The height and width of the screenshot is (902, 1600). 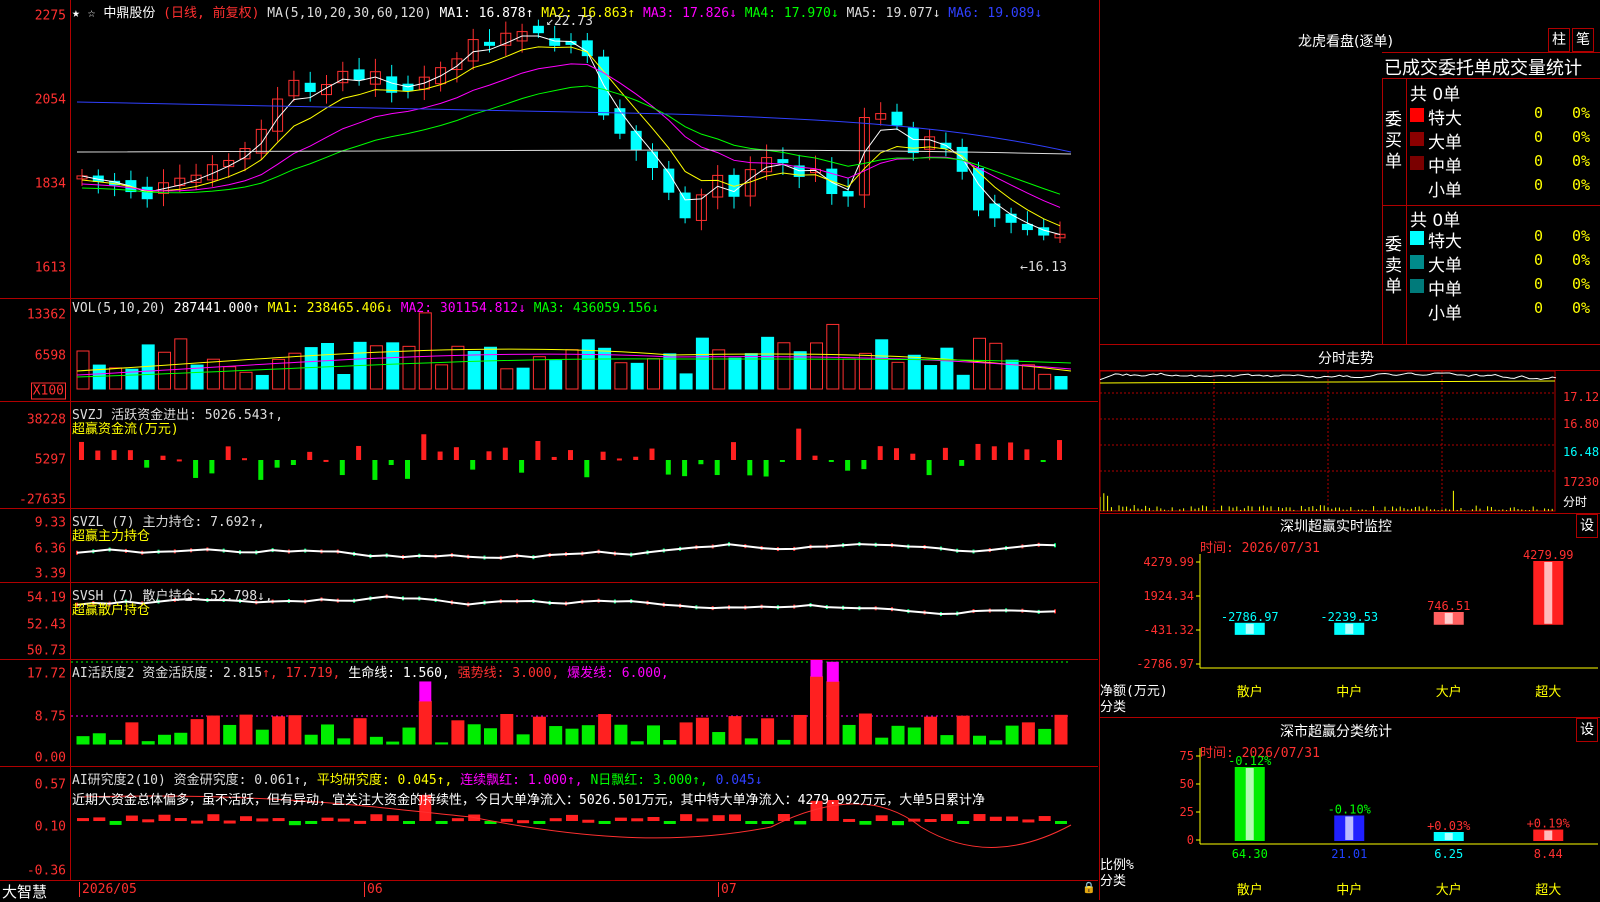 I want to click on bar-value-label: -2239.53, so click(x=1349, y=617).